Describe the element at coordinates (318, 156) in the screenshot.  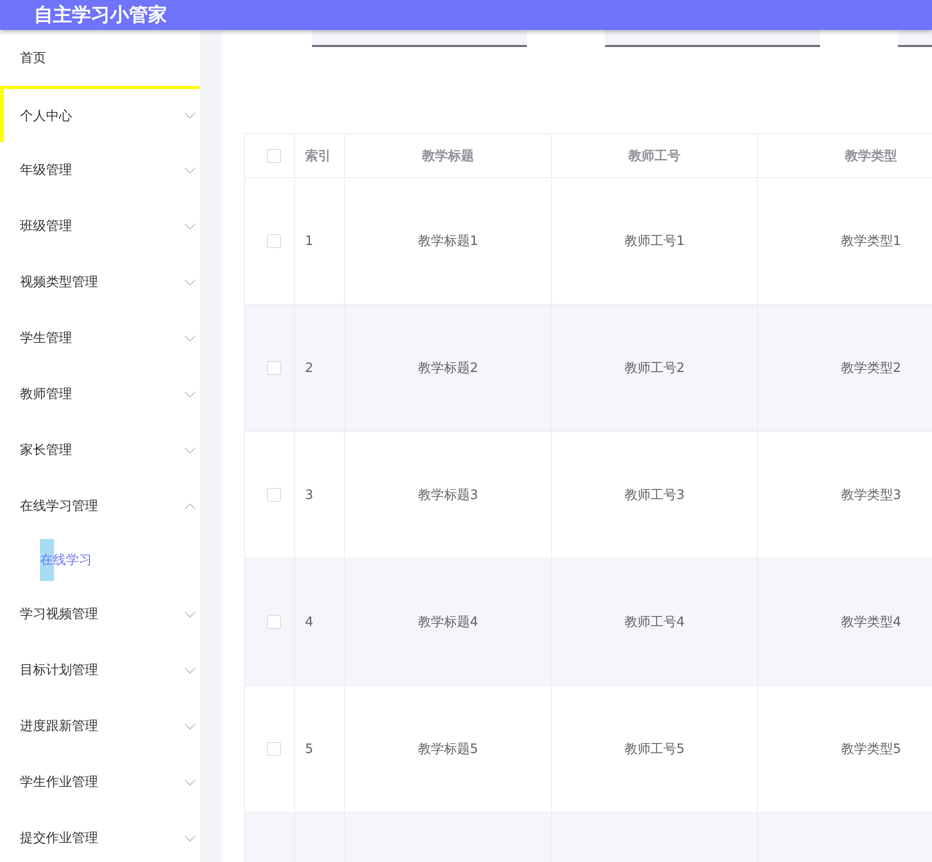
I see `column-header: 索引` at that location.